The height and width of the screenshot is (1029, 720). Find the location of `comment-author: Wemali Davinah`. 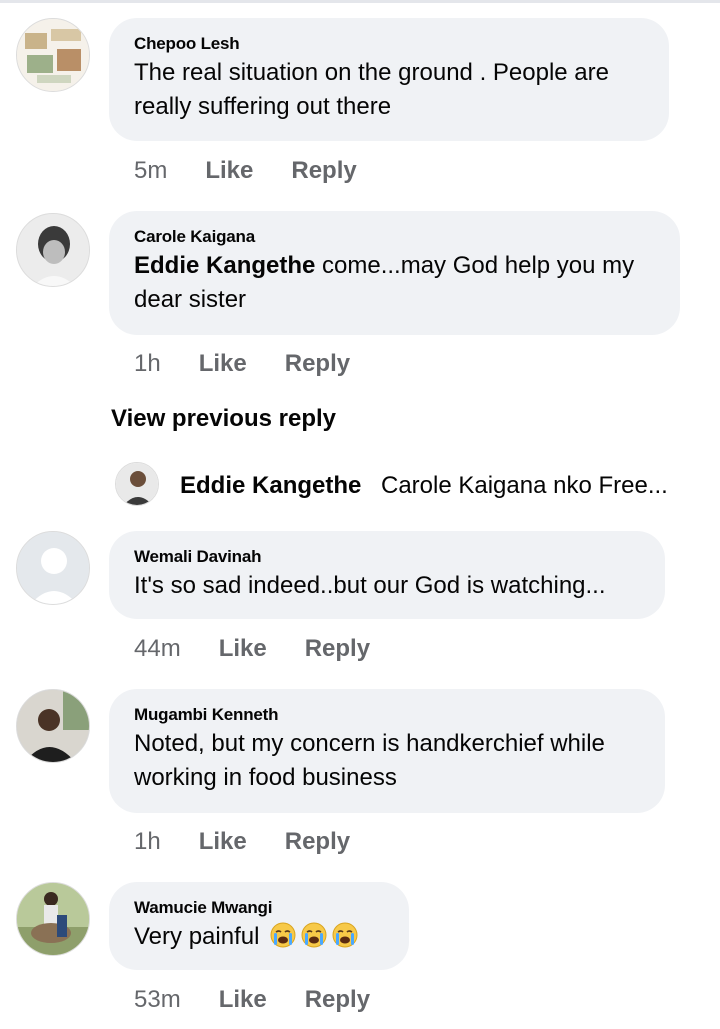

comment-author: Wemali Davinah is located at coordinates (386, 557).